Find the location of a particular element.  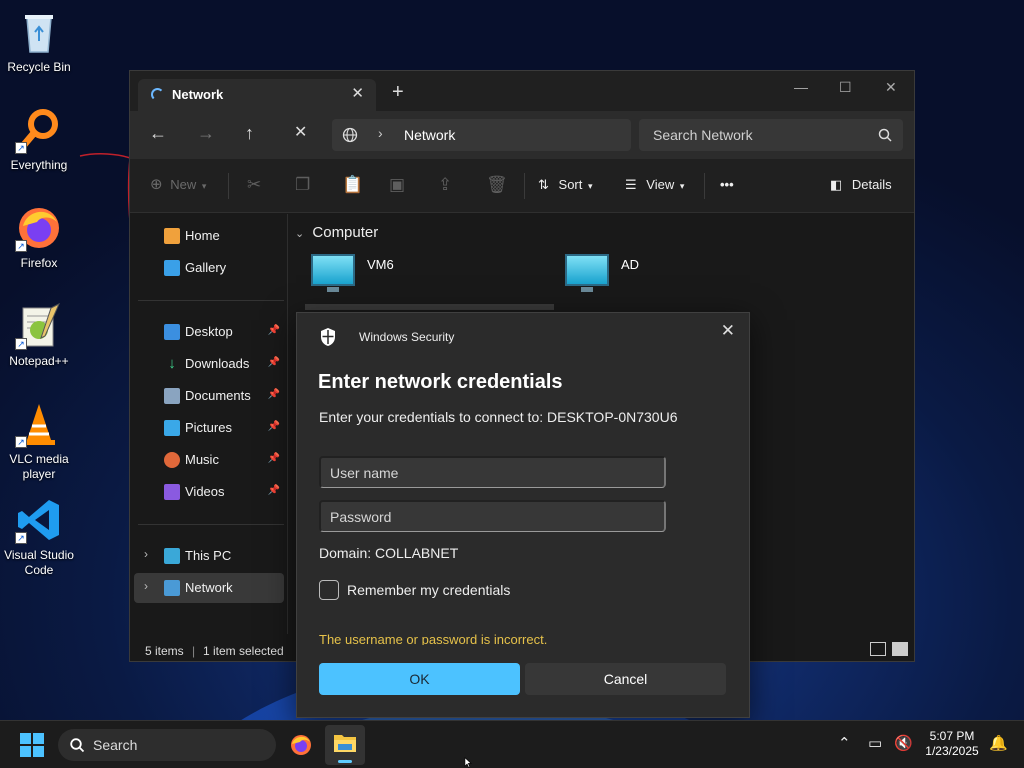

copy-icon: ❐ is located at coordinates (302, 185).